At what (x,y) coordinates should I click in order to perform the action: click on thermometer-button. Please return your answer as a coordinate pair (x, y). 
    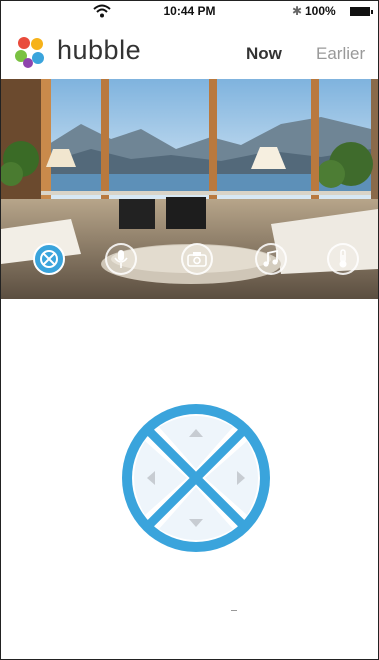
    Looking at the image, I should click on (343, 259).